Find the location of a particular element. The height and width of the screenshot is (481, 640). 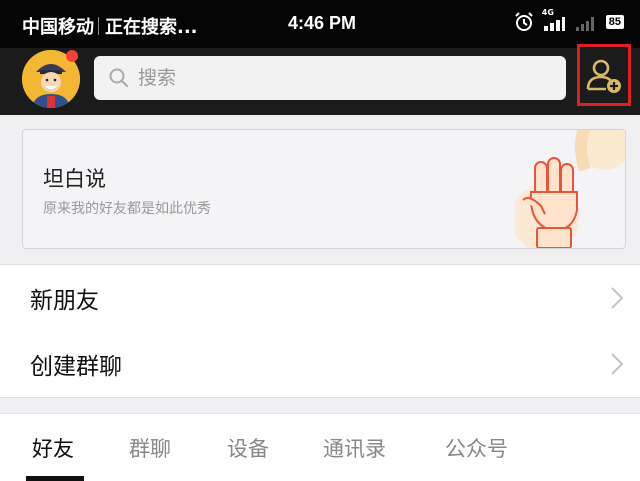

add-friend-icon is located at coordinates (603, 76).